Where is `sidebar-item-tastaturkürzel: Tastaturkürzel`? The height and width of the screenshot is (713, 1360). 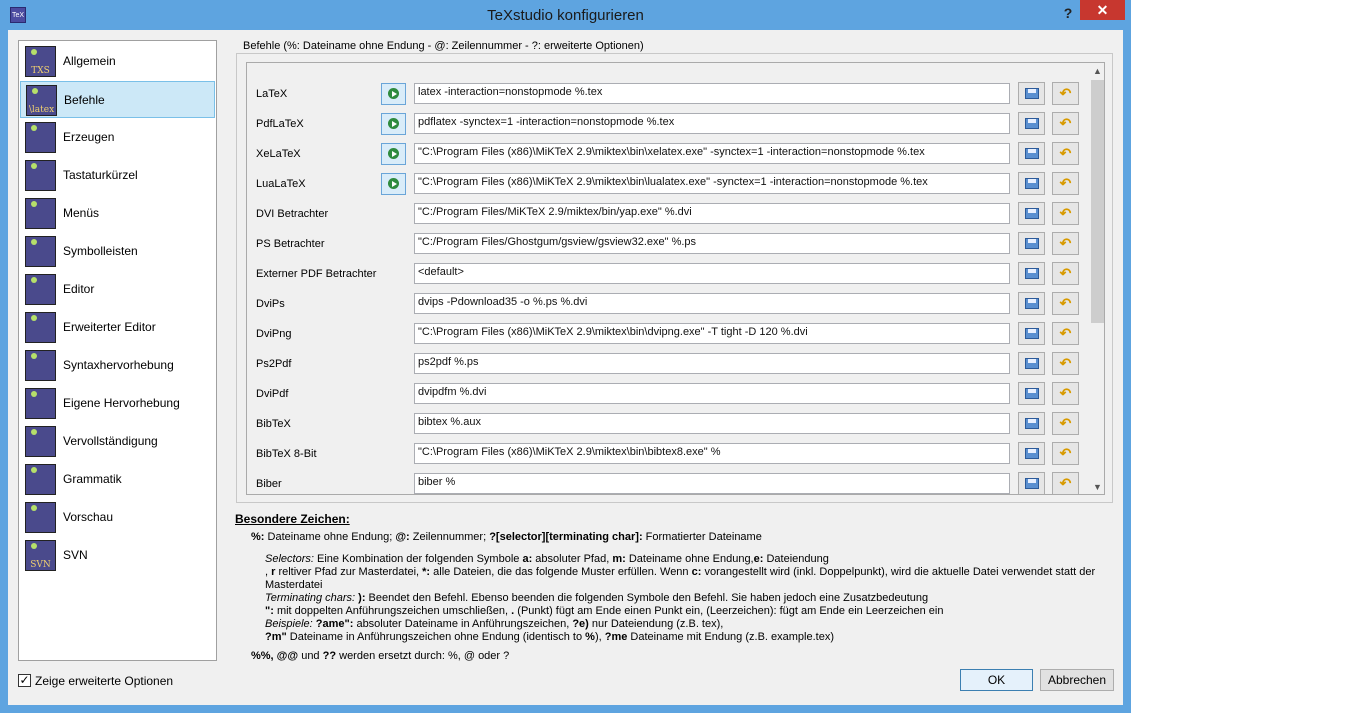
sidebar-item-tastaturkürzel: Tastaturkürzel is located at coordinates (117, 175).